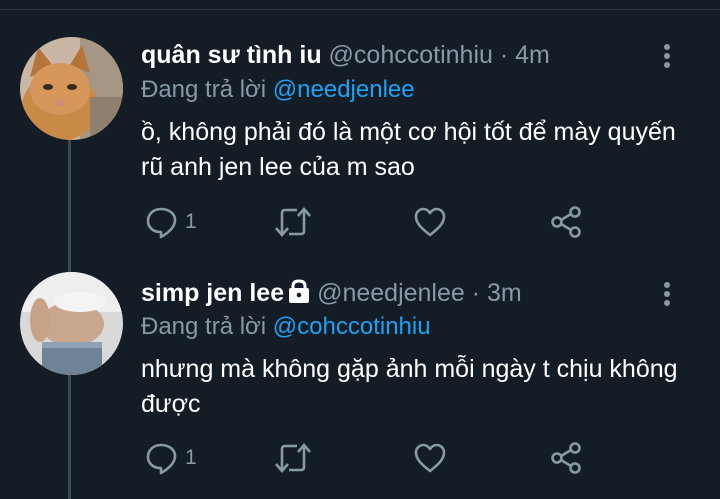 This screenshot has width=720, height=499. Describe the element at coordinates (231, 55) in the screenshot. I see `display-name: quân sư tình iu` at that location.